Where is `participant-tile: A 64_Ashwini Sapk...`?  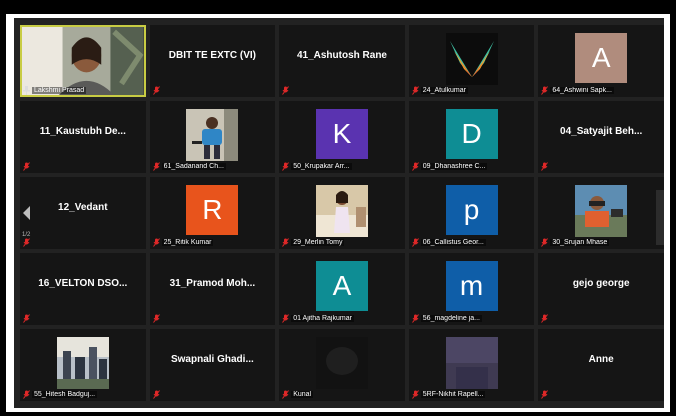 participant-tile: A 64_Ashwini Sapk... is located at coordinates (601, 61).